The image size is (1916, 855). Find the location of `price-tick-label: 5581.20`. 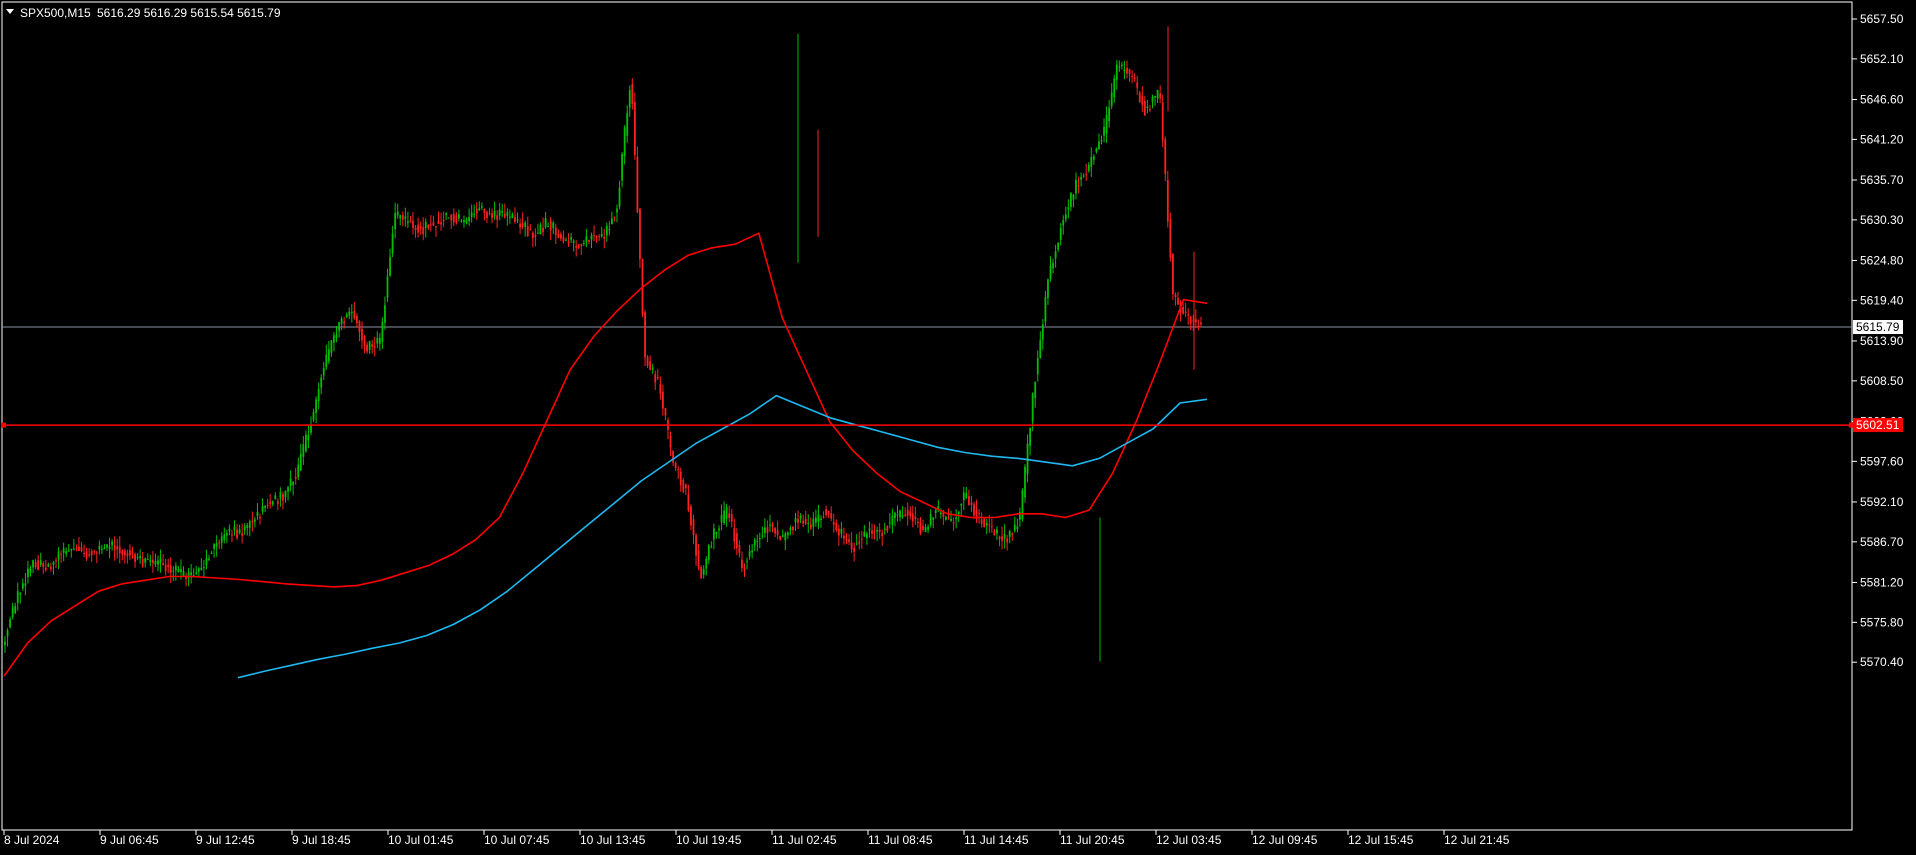

price-tick-label: 5581.20 is located at coordinates (1882, 582).